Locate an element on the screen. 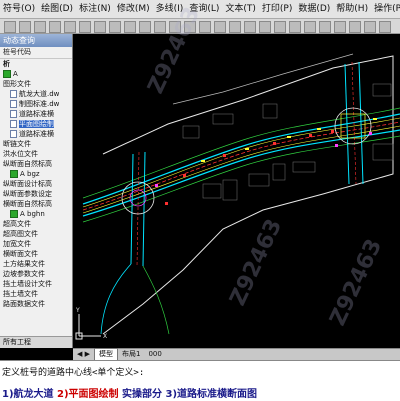 This screenshot has width=400, height=401. tree-item: 路面数据文件 is located at coordinates (36, 304).